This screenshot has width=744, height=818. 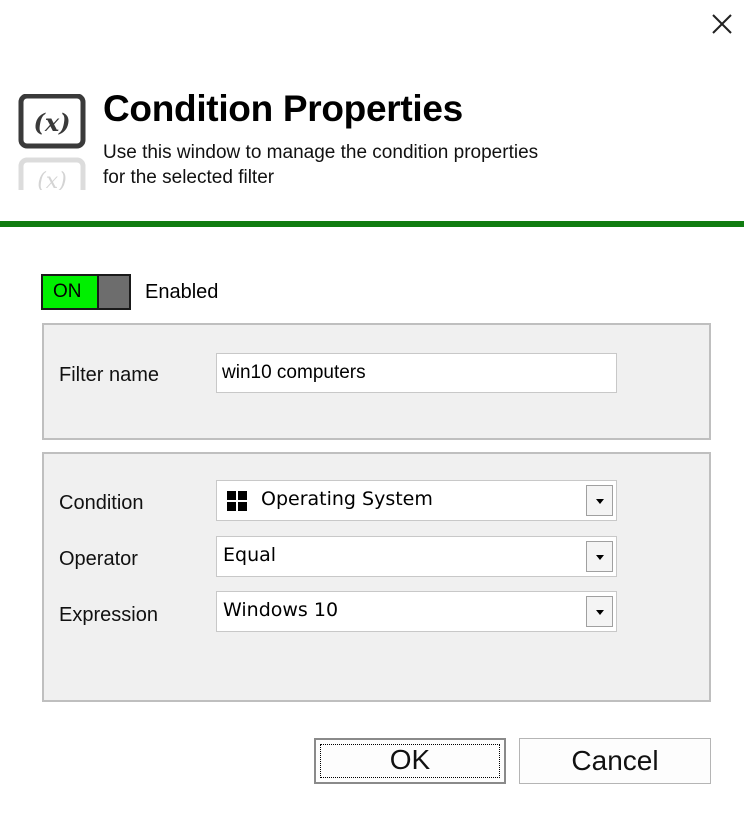 I want to click on enabled-label: Enabled, so click(x=182, y=292).